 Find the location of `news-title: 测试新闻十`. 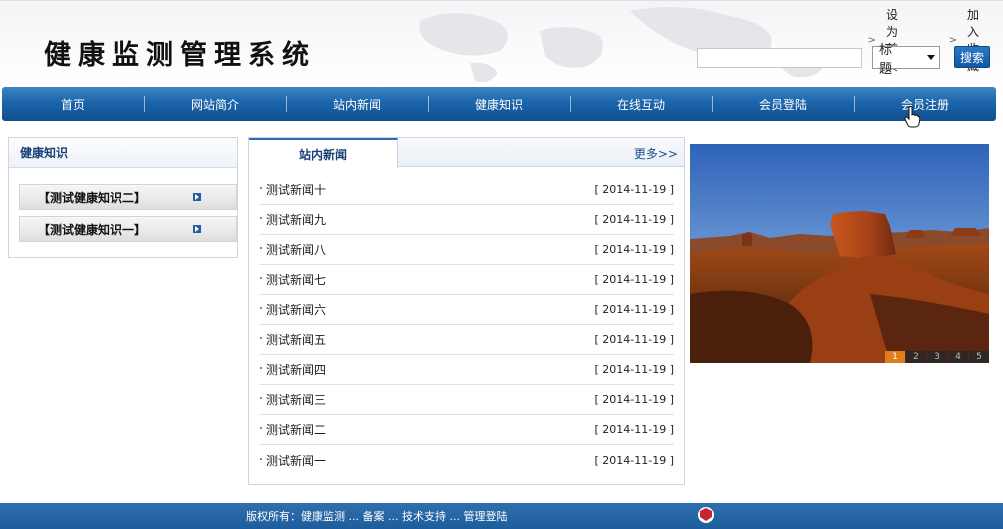

news-title: 测试新闻十 is located at coordinates (292, 189).